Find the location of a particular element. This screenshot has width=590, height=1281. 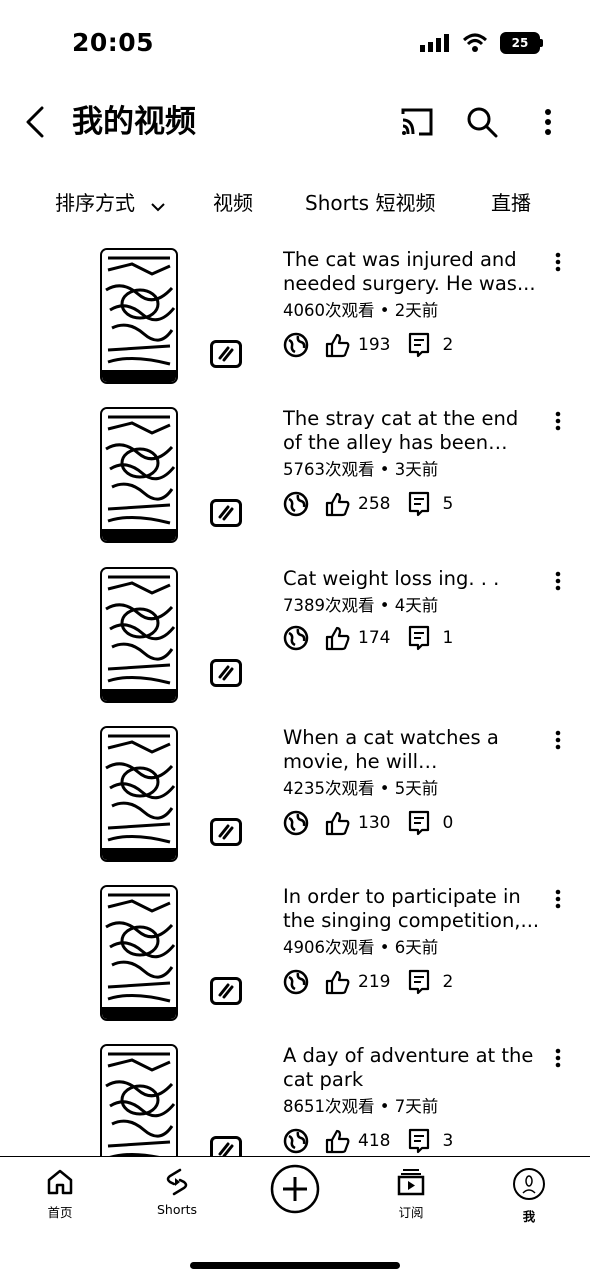

create-button is located at coordinates (295, 1190).